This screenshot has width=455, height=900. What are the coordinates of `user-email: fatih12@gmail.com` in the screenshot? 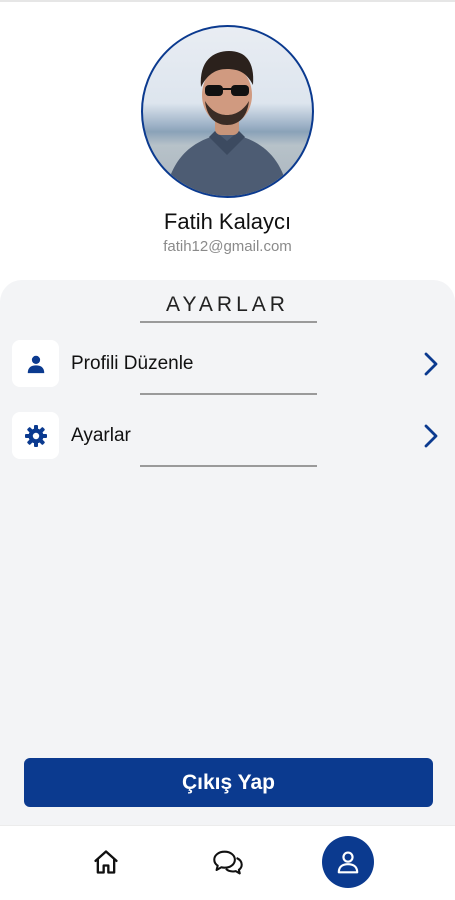 It's located at (227, 246).